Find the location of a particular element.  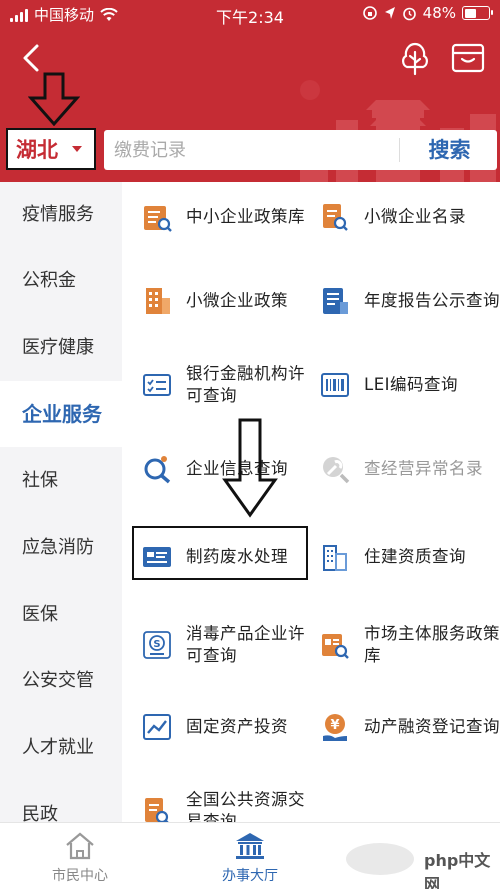

sidebar-item-traffic: 公安交管 is located at coordinates (61, 681).